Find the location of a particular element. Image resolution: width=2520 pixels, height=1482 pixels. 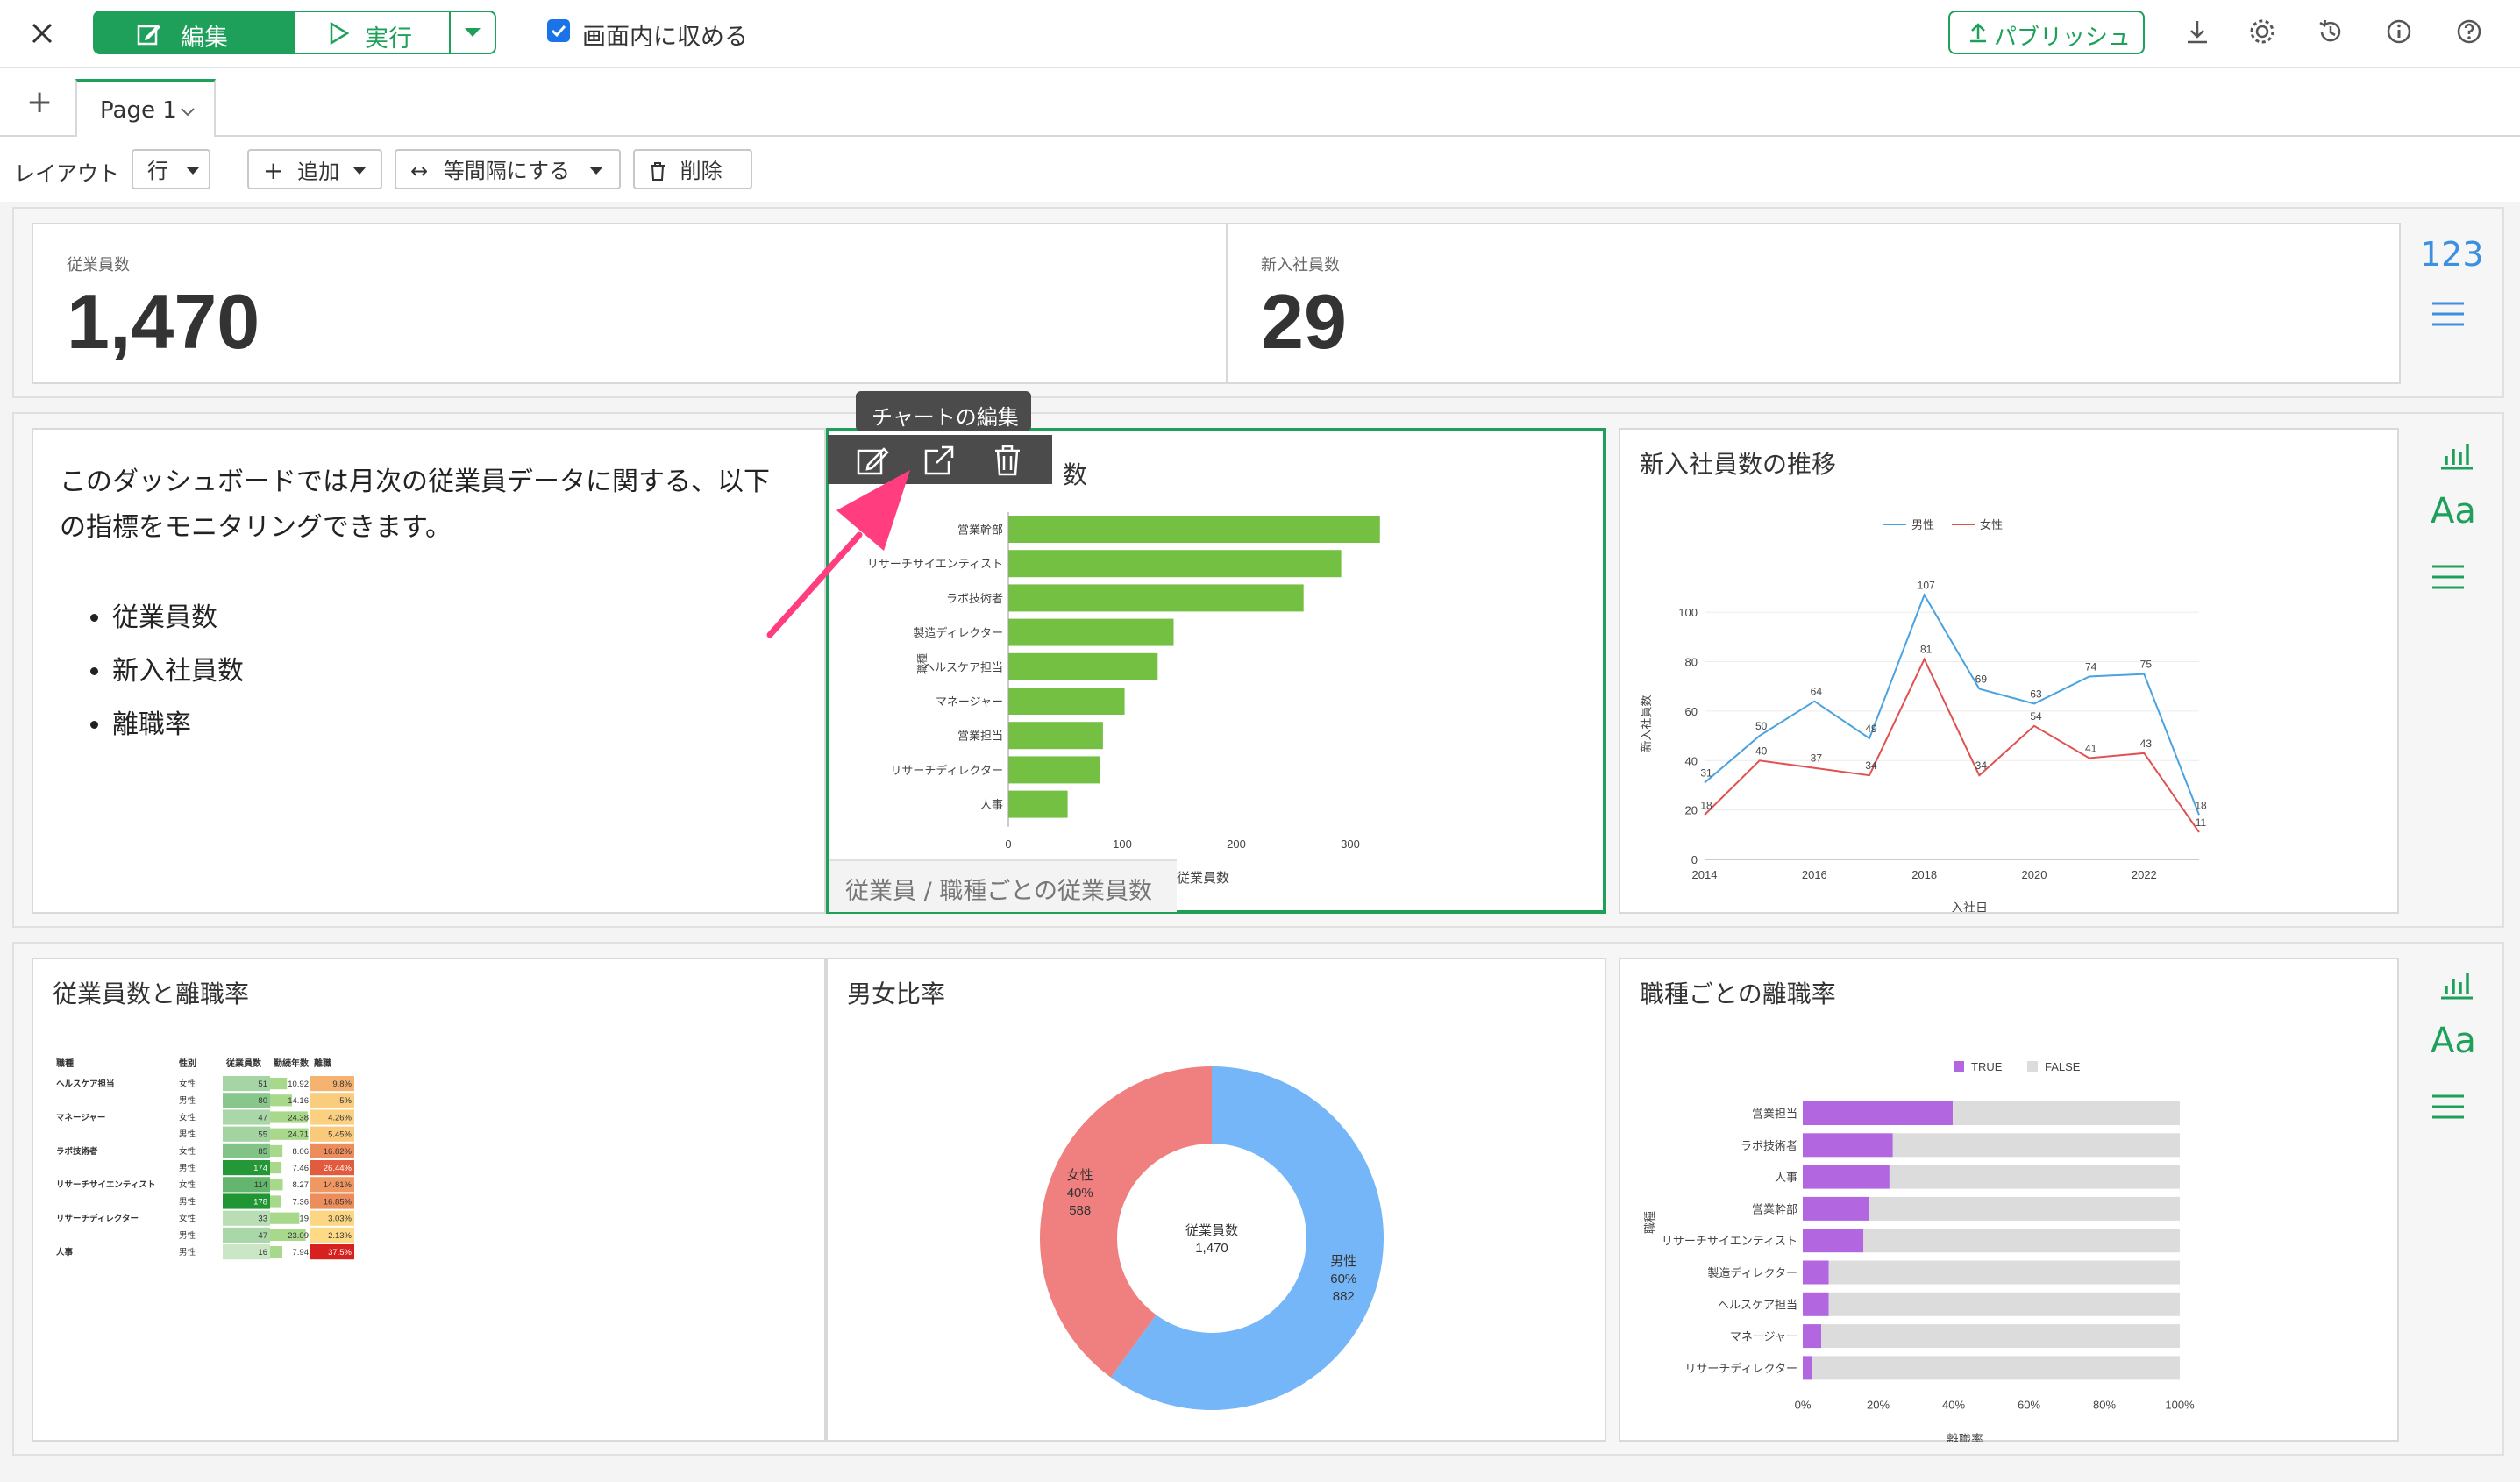

table-cell: 80 is located at coordinates (262, 1101).